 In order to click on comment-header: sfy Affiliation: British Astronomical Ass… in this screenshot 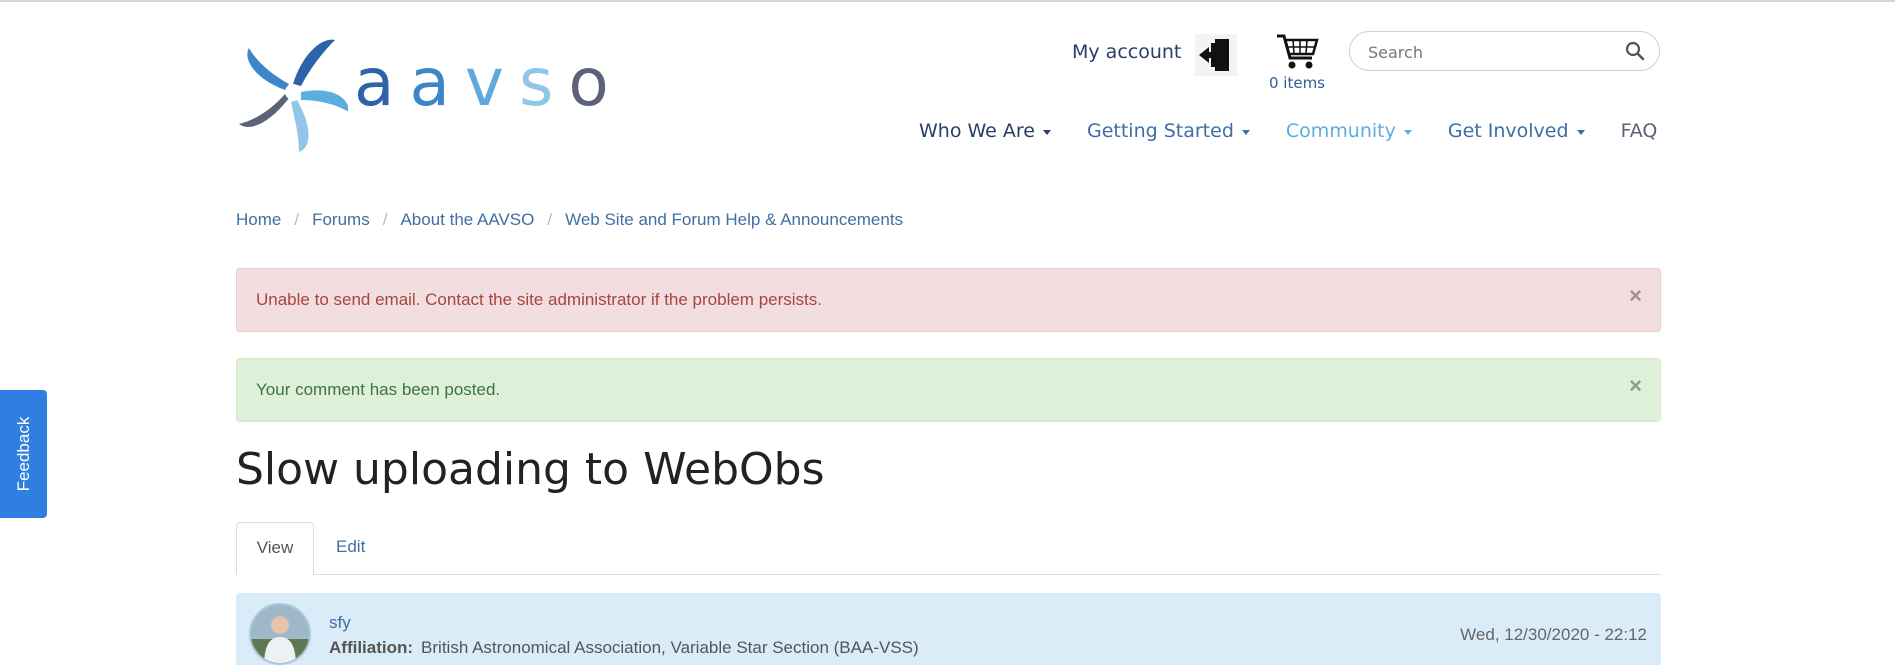, I will do `click(948, 629)`.